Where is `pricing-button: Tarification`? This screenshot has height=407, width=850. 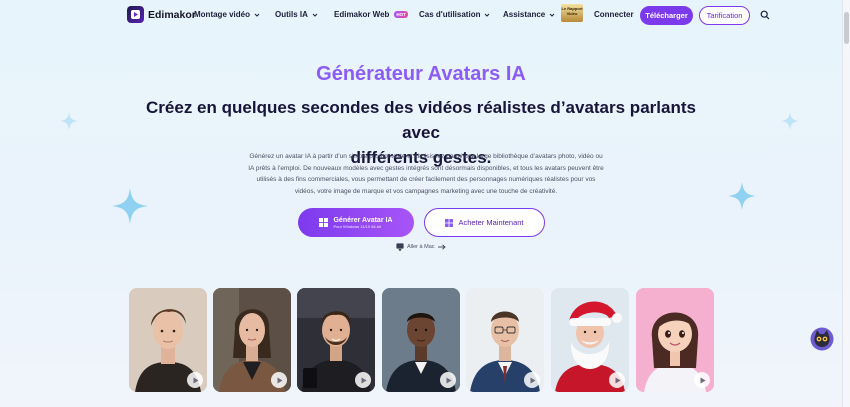 pricing-button: Tarification is located at coordinates (724, 15).